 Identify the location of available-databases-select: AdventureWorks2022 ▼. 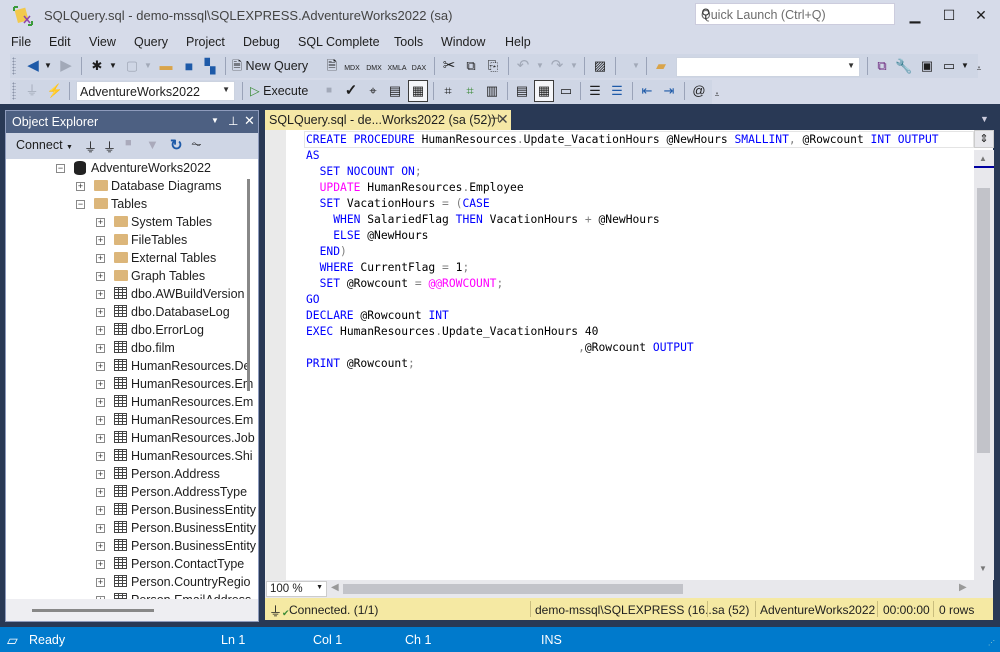
(155, 91).